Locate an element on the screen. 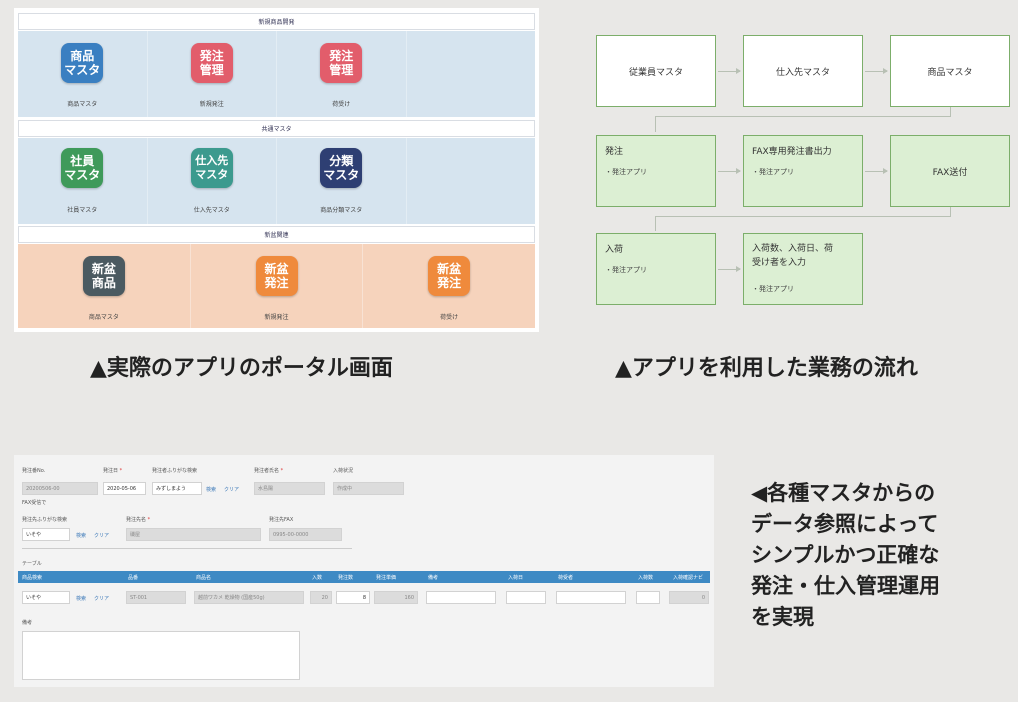 This screenshot has height=702, width=1018. unit-field: 20 is located at coordinates (321, 597).